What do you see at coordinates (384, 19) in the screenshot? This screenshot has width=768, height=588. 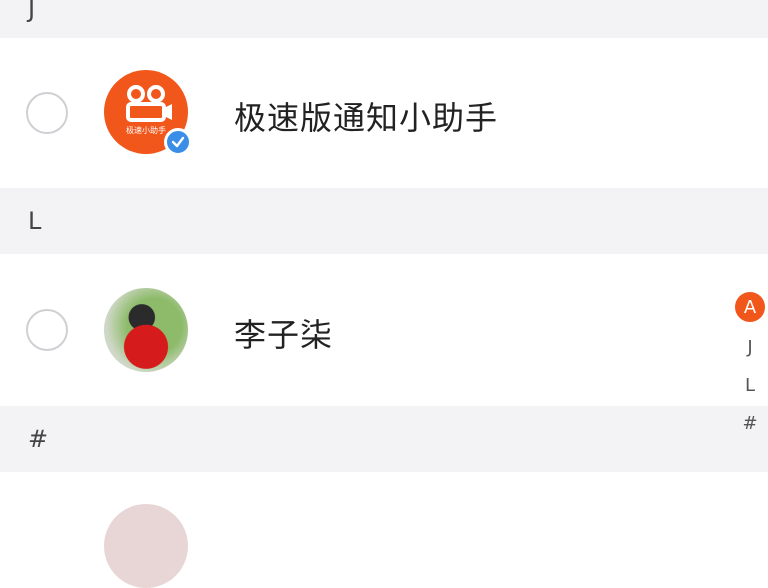 I see `section-header-j: J` at bounding box center [384, 19].